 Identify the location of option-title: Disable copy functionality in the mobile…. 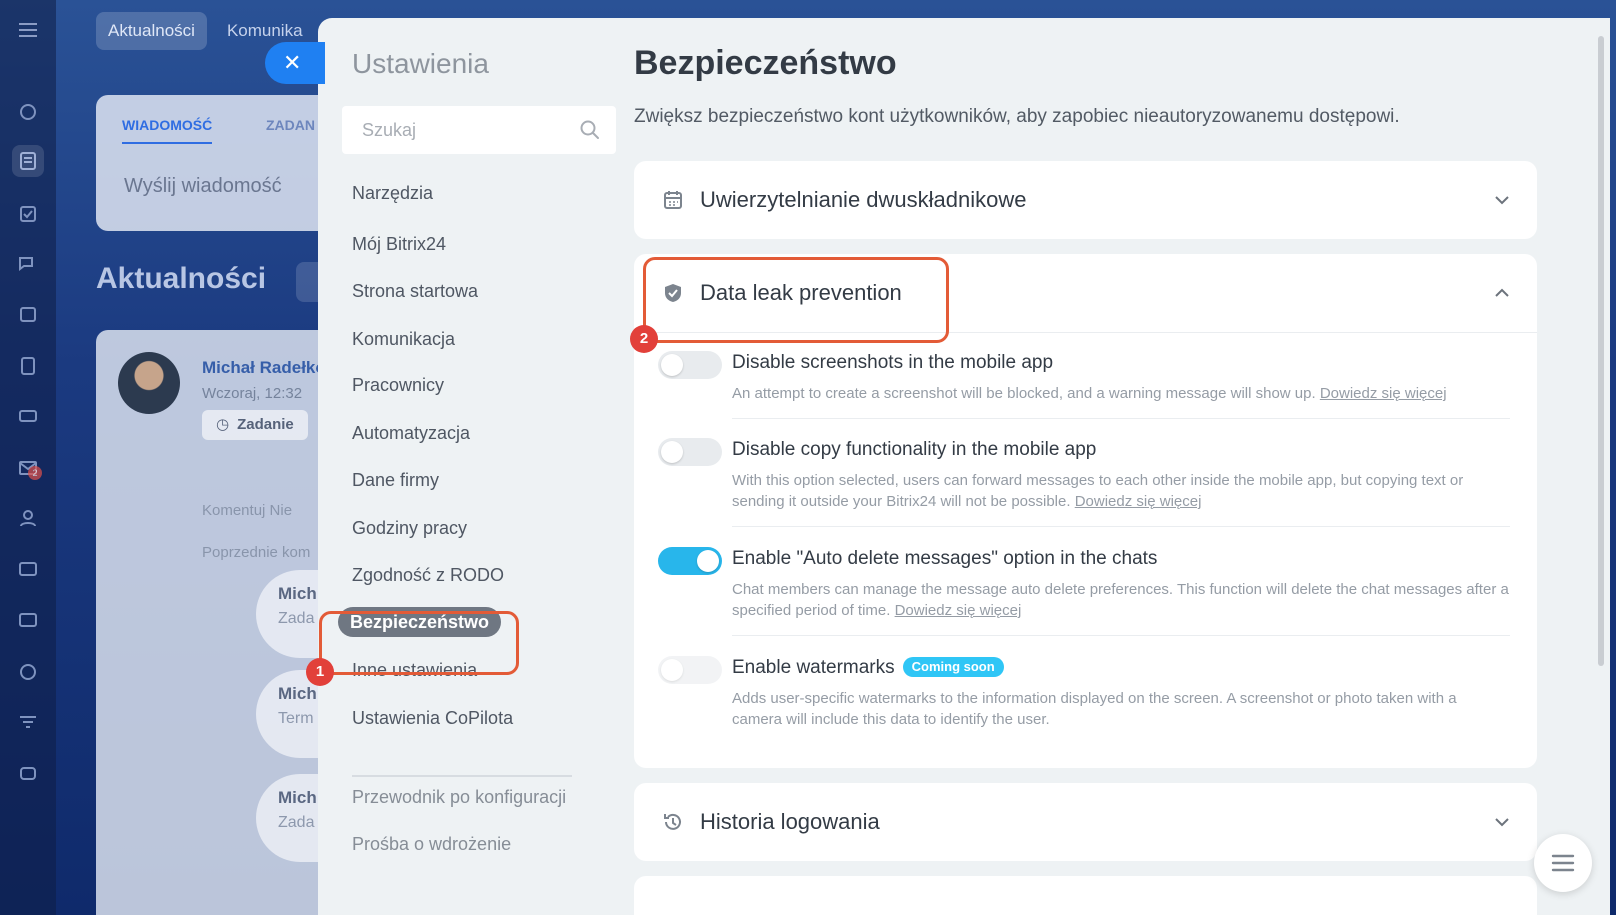
(914, 449).